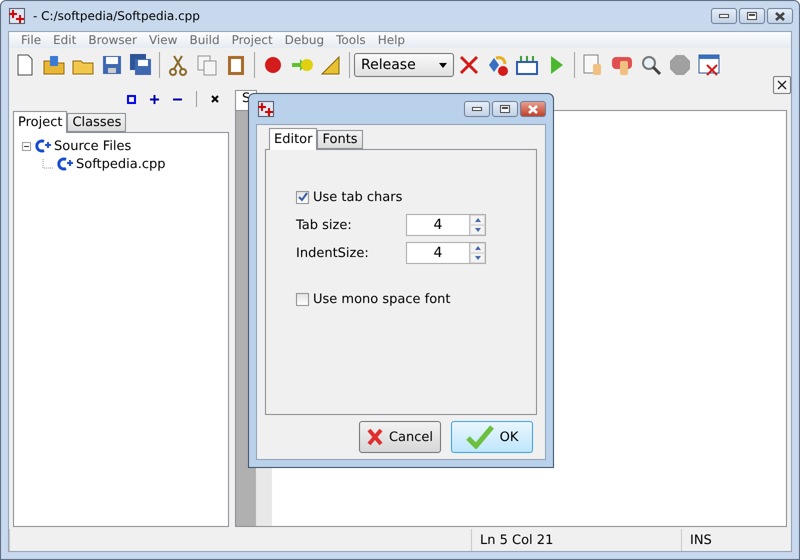 The height and width of the screenshot is (560, 800). What do you see at coordinates (576, 540) in the screenshot?
I see `status-cell: Ln 5 Col 21` at bounding box center [576, 540].